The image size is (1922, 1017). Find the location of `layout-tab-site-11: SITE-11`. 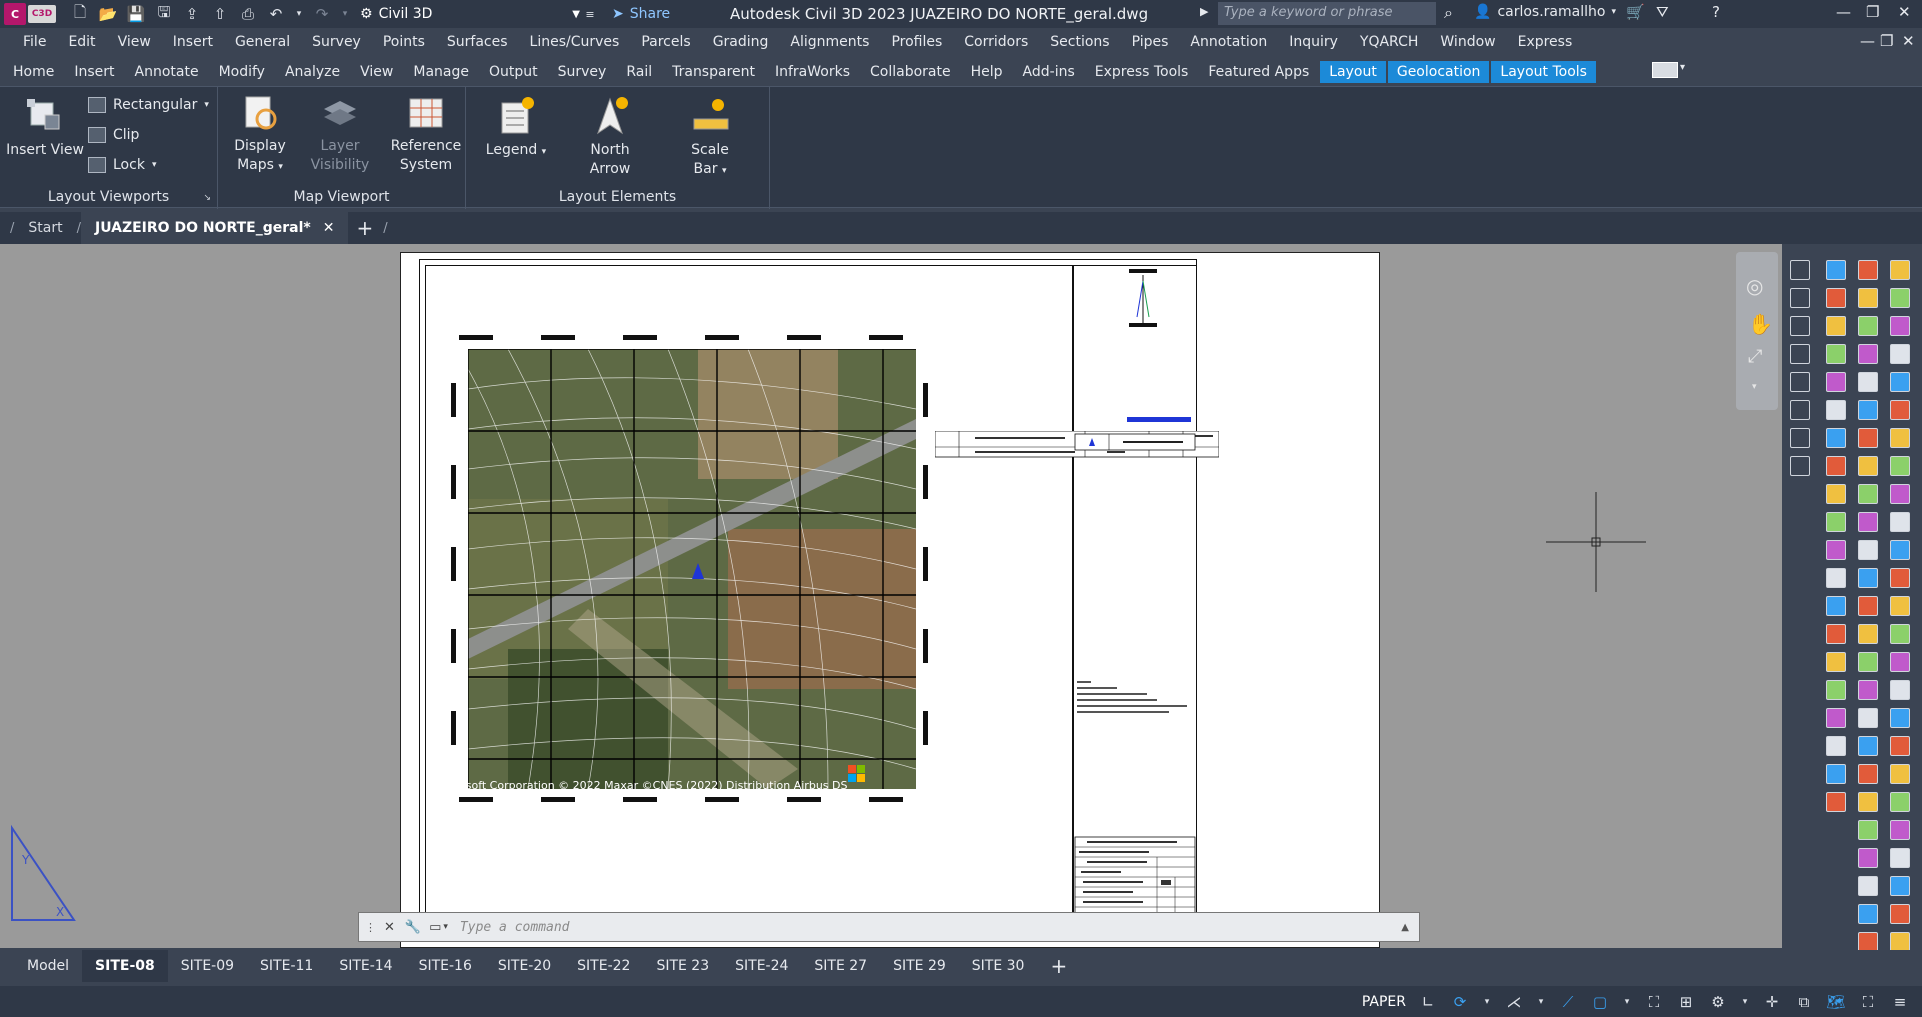

layout-tab-site-11: SITE-11 is located at coordinates (286, 966).